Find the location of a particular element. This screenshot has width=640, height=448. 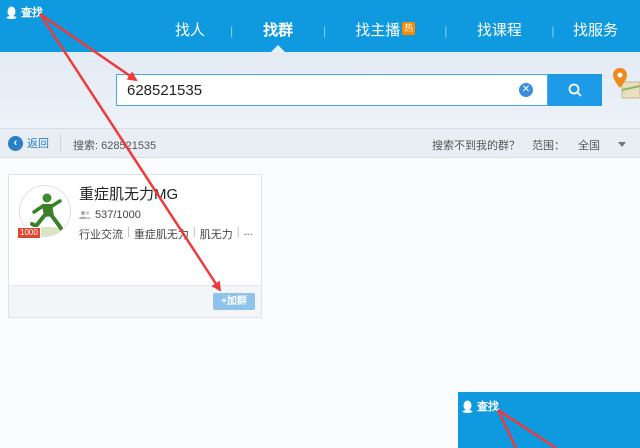

back-label: 返回 is located at coordinates (38, 144).